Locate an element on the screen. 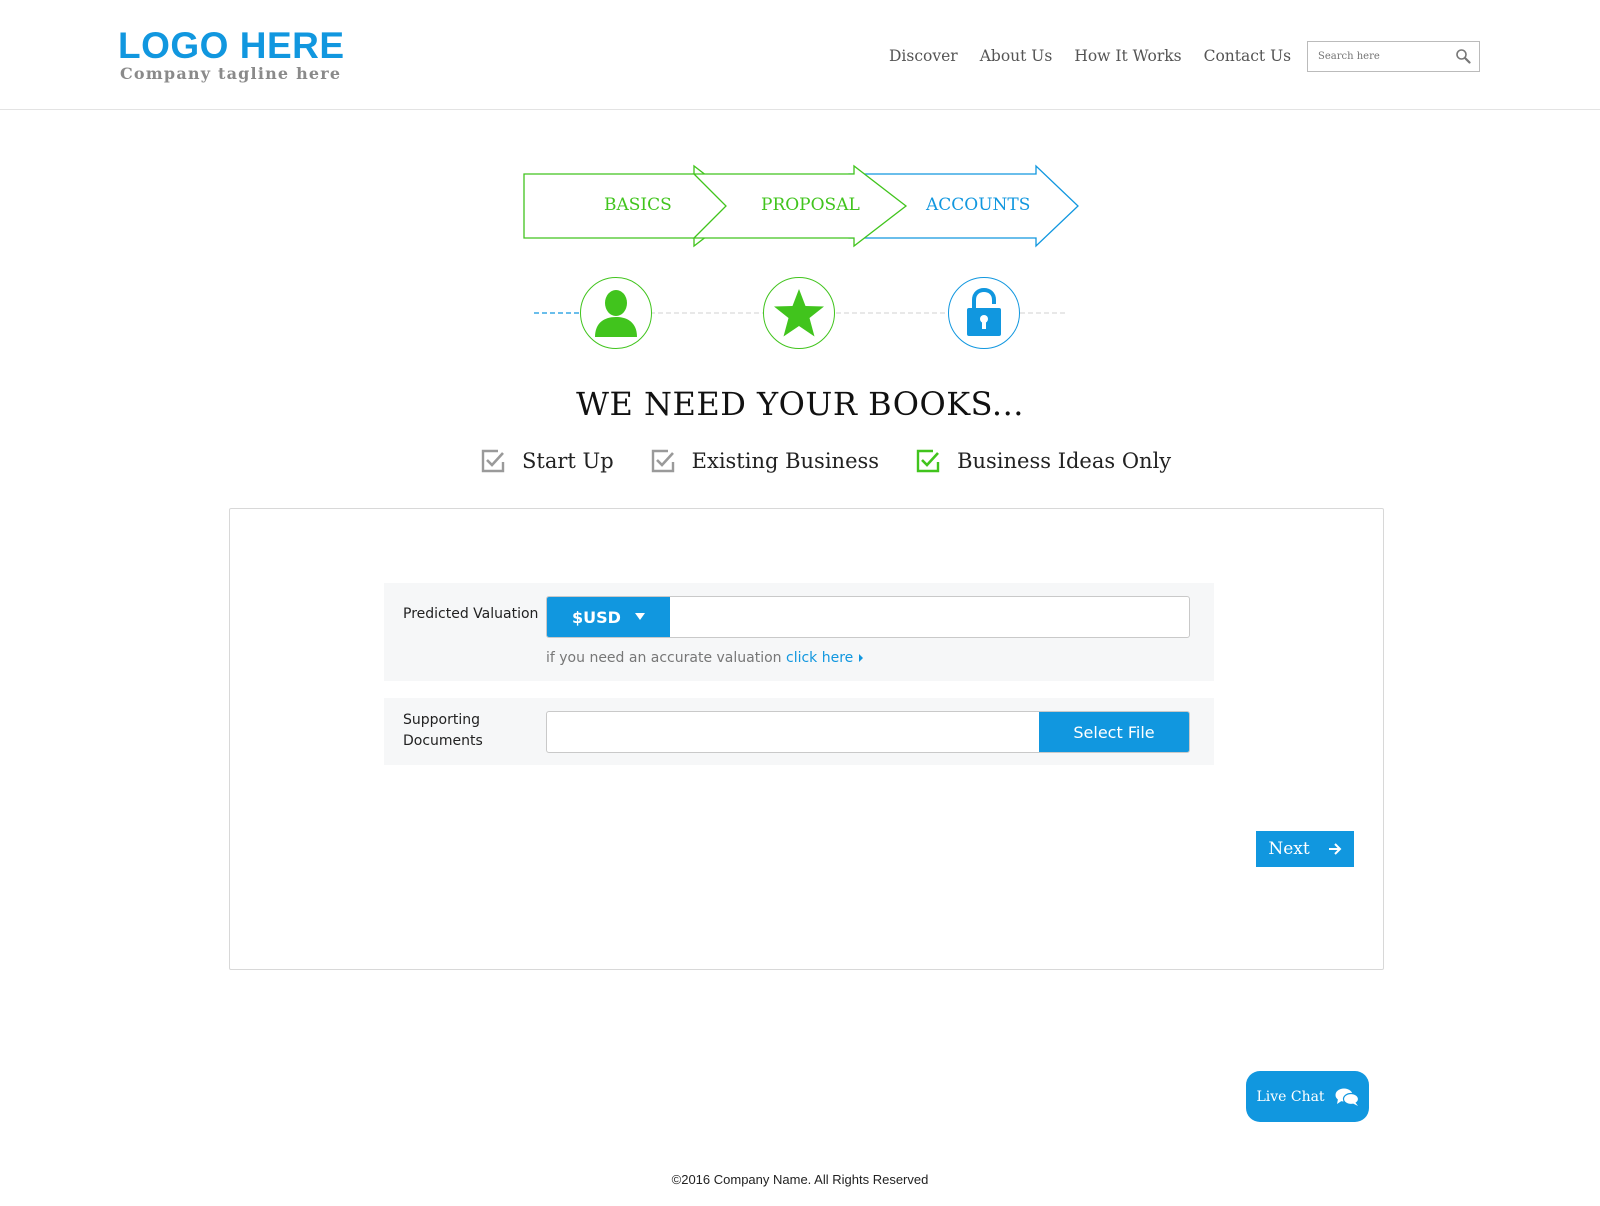 Image resolution: width=1600 pixels, height=1206 pixels. valuation-input is located at coordinates (930, 617).